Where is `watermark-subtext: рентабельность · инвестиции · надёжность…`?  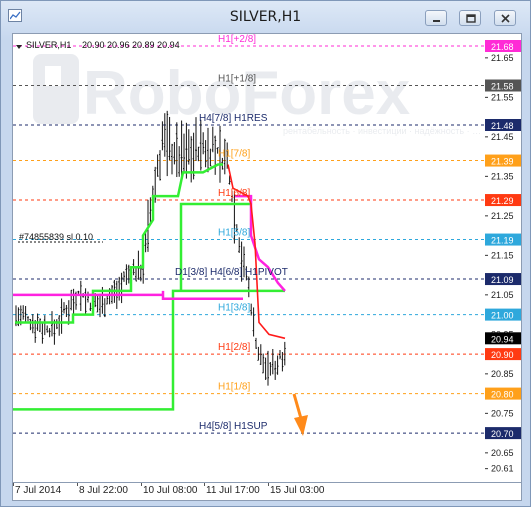
watermark-subtext: рентабельность · инвестиции · надёжность… is located at coordinates (382, 131).